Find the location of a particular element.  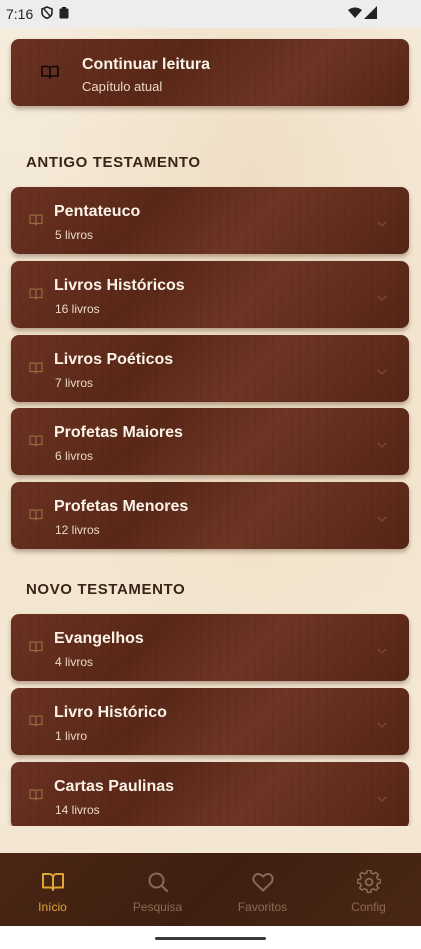

nav-item-favoritos: Favoritos is located at coordinates (262, 889).